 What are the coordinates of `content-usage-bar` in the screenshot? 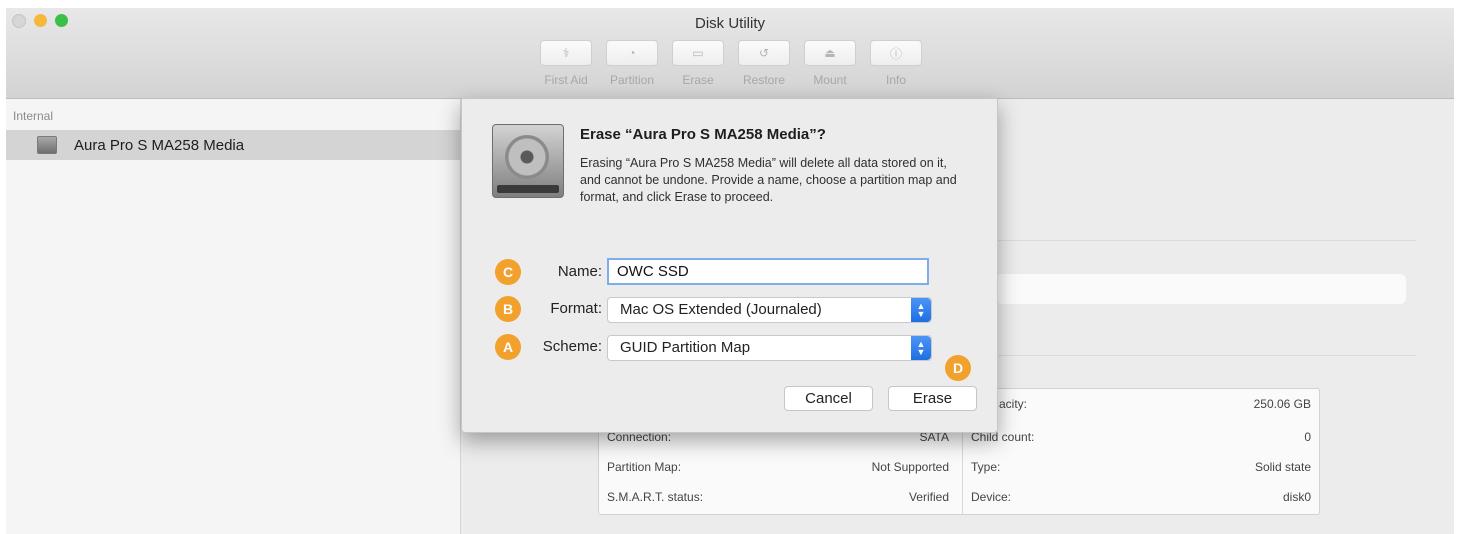 It's located at (1201, 289).